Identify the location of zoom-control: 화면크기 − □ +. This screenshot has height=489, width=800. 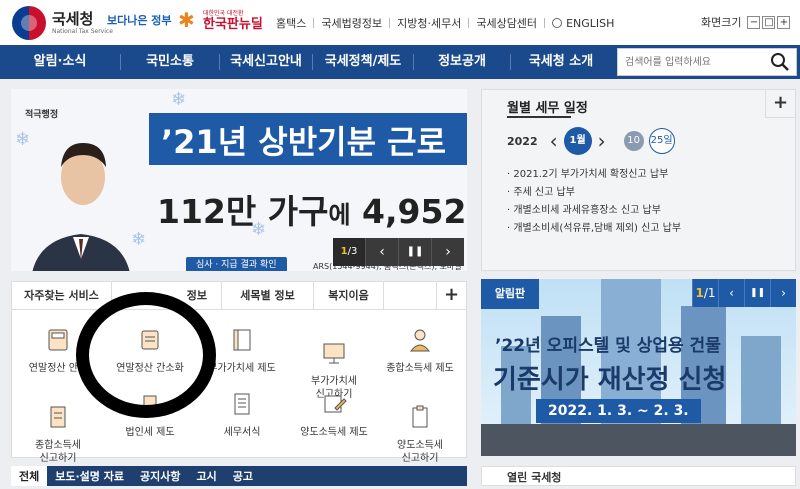
(746, 22).